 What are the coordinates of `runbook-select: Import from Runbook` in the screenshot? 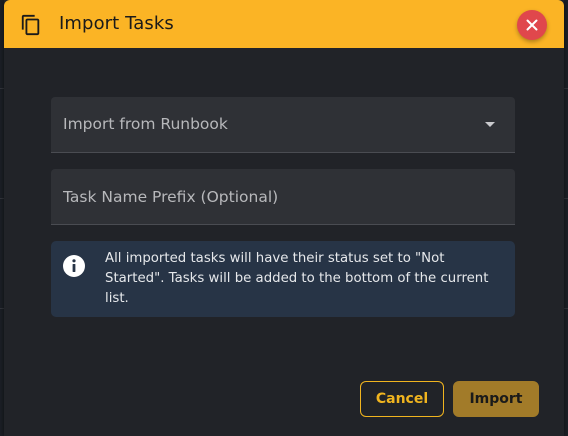 It's located at (283, 125).